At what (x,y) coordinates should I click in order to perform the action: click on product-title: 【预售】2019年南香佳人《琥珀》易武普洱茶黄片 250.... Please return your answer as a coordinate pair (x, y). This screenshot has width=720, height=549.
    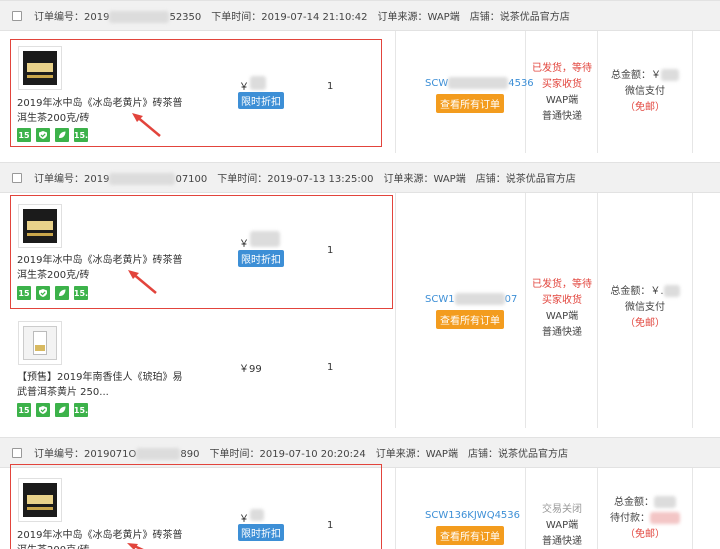
    Looking at the image, I should click on (102, 385).